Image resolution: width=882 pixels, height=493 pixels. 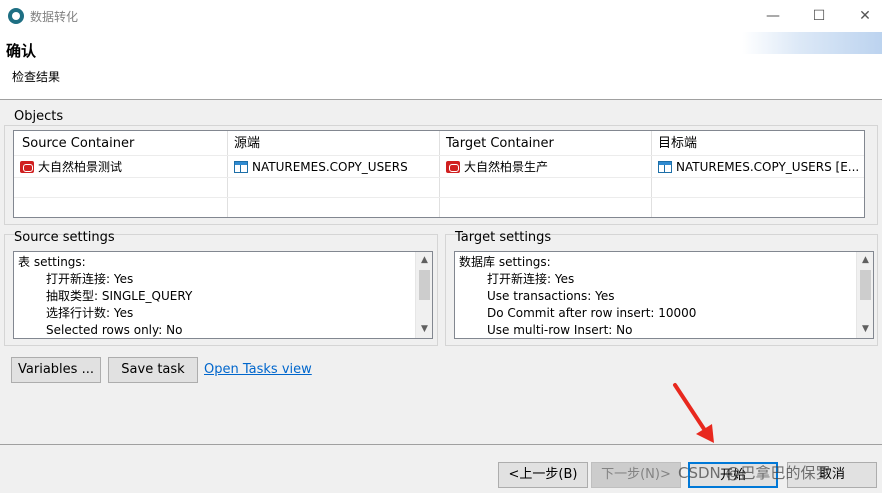 I want to click on app-icon, so click(x=16, y=16).